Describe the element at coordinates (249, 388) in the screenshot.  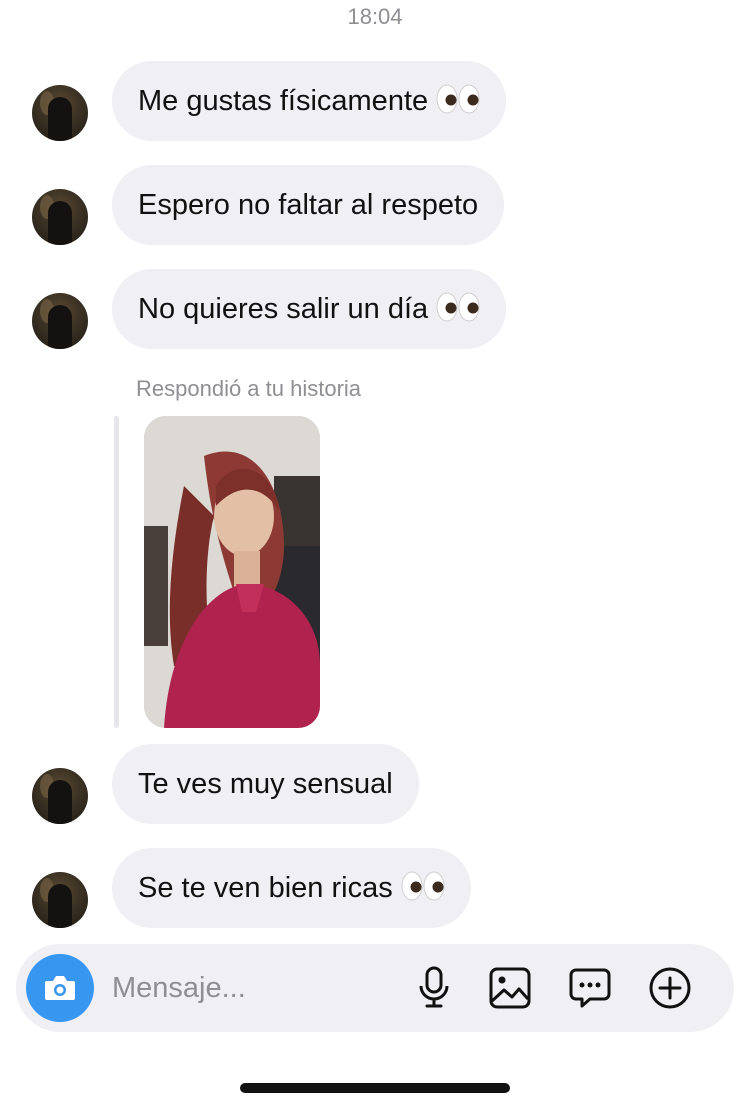
I see `story-reply-label: Respondió a tu historia` at that location.